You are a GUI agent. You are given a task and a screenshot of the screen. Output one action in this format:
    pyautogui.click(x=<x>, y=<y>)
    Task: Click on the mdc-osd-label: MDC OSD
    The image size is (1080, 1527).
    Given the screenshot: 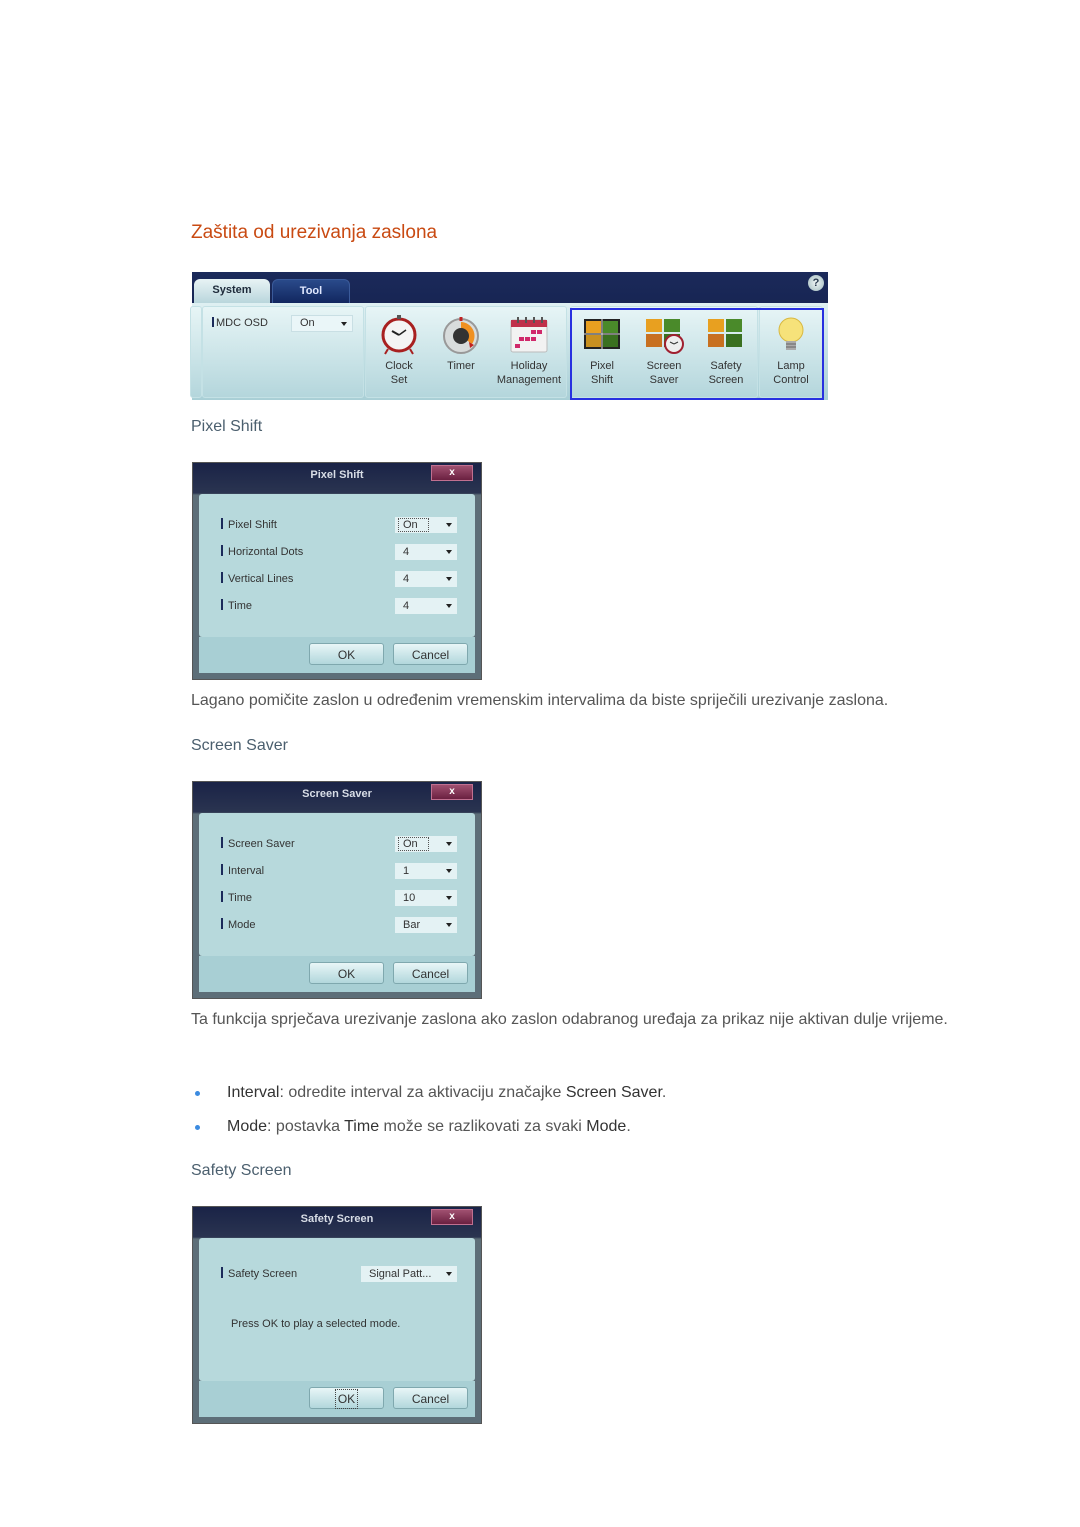 What is the action you would take?
    pyautogui.click(x=240, y=323)
    